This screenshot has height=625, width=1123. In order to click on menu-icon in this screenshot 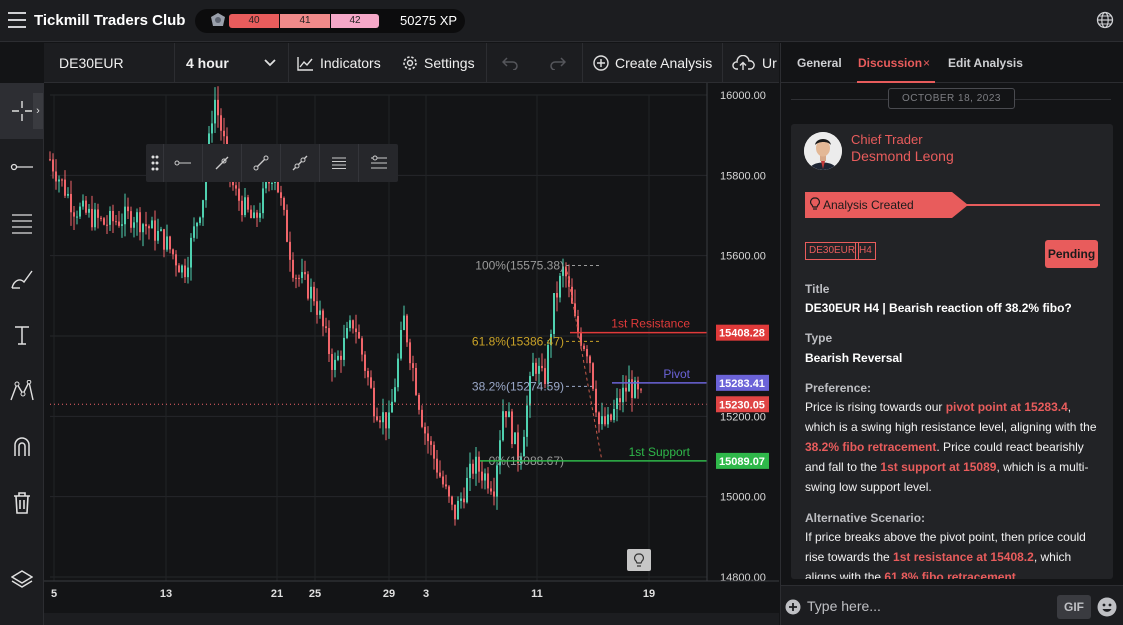, I will do `click(17, 20)`.